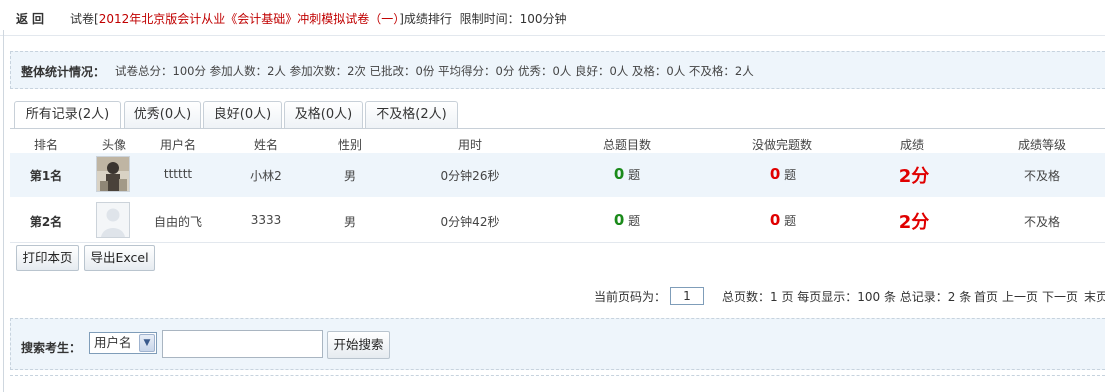 This screenshot has width=1105, height=392. I want to click on bottom-divider, so click(557, 375).